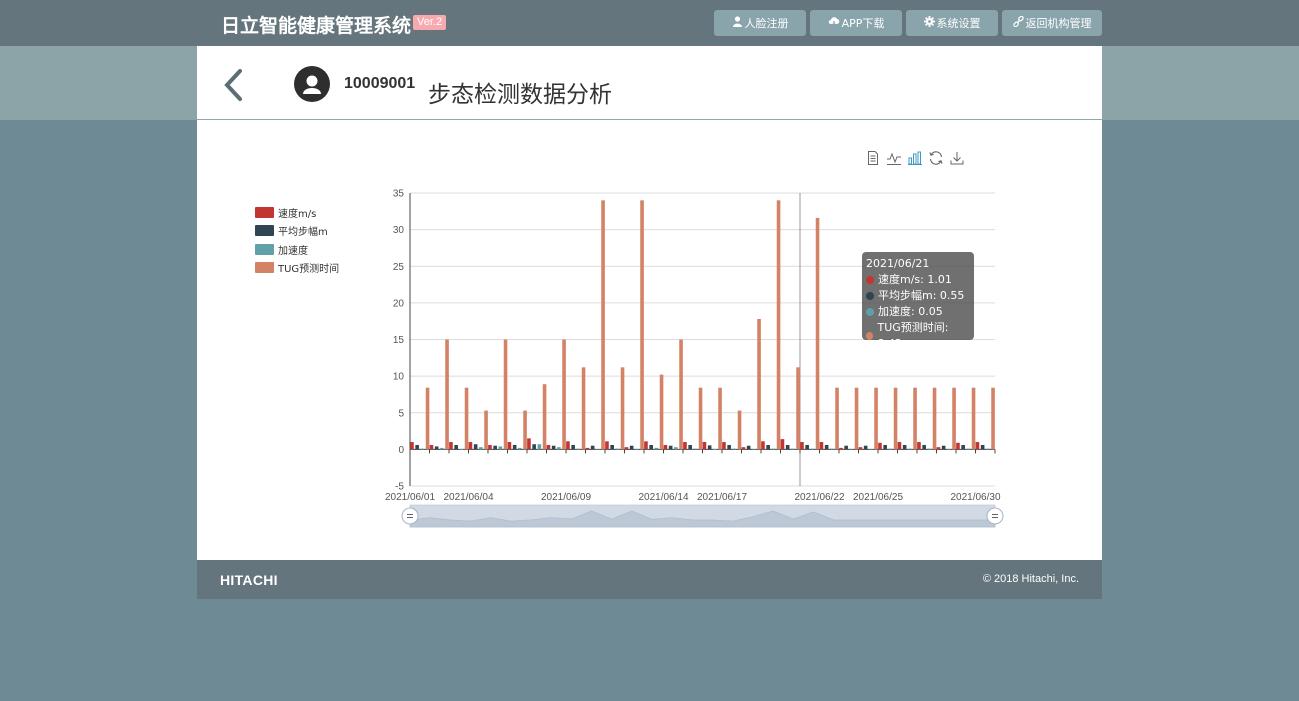  I want to click on tooltip-row-label: 加速度: 0.05, so click(910, 311).